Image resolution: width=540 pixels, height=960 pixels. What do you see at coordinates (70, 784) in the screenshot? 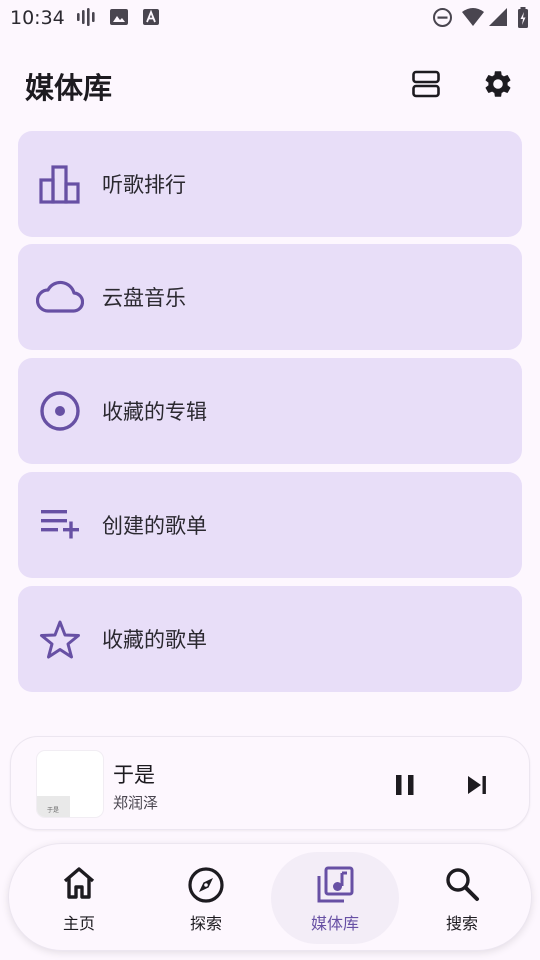
I see `album-cover: 于是` at bounding box center [70, 784].